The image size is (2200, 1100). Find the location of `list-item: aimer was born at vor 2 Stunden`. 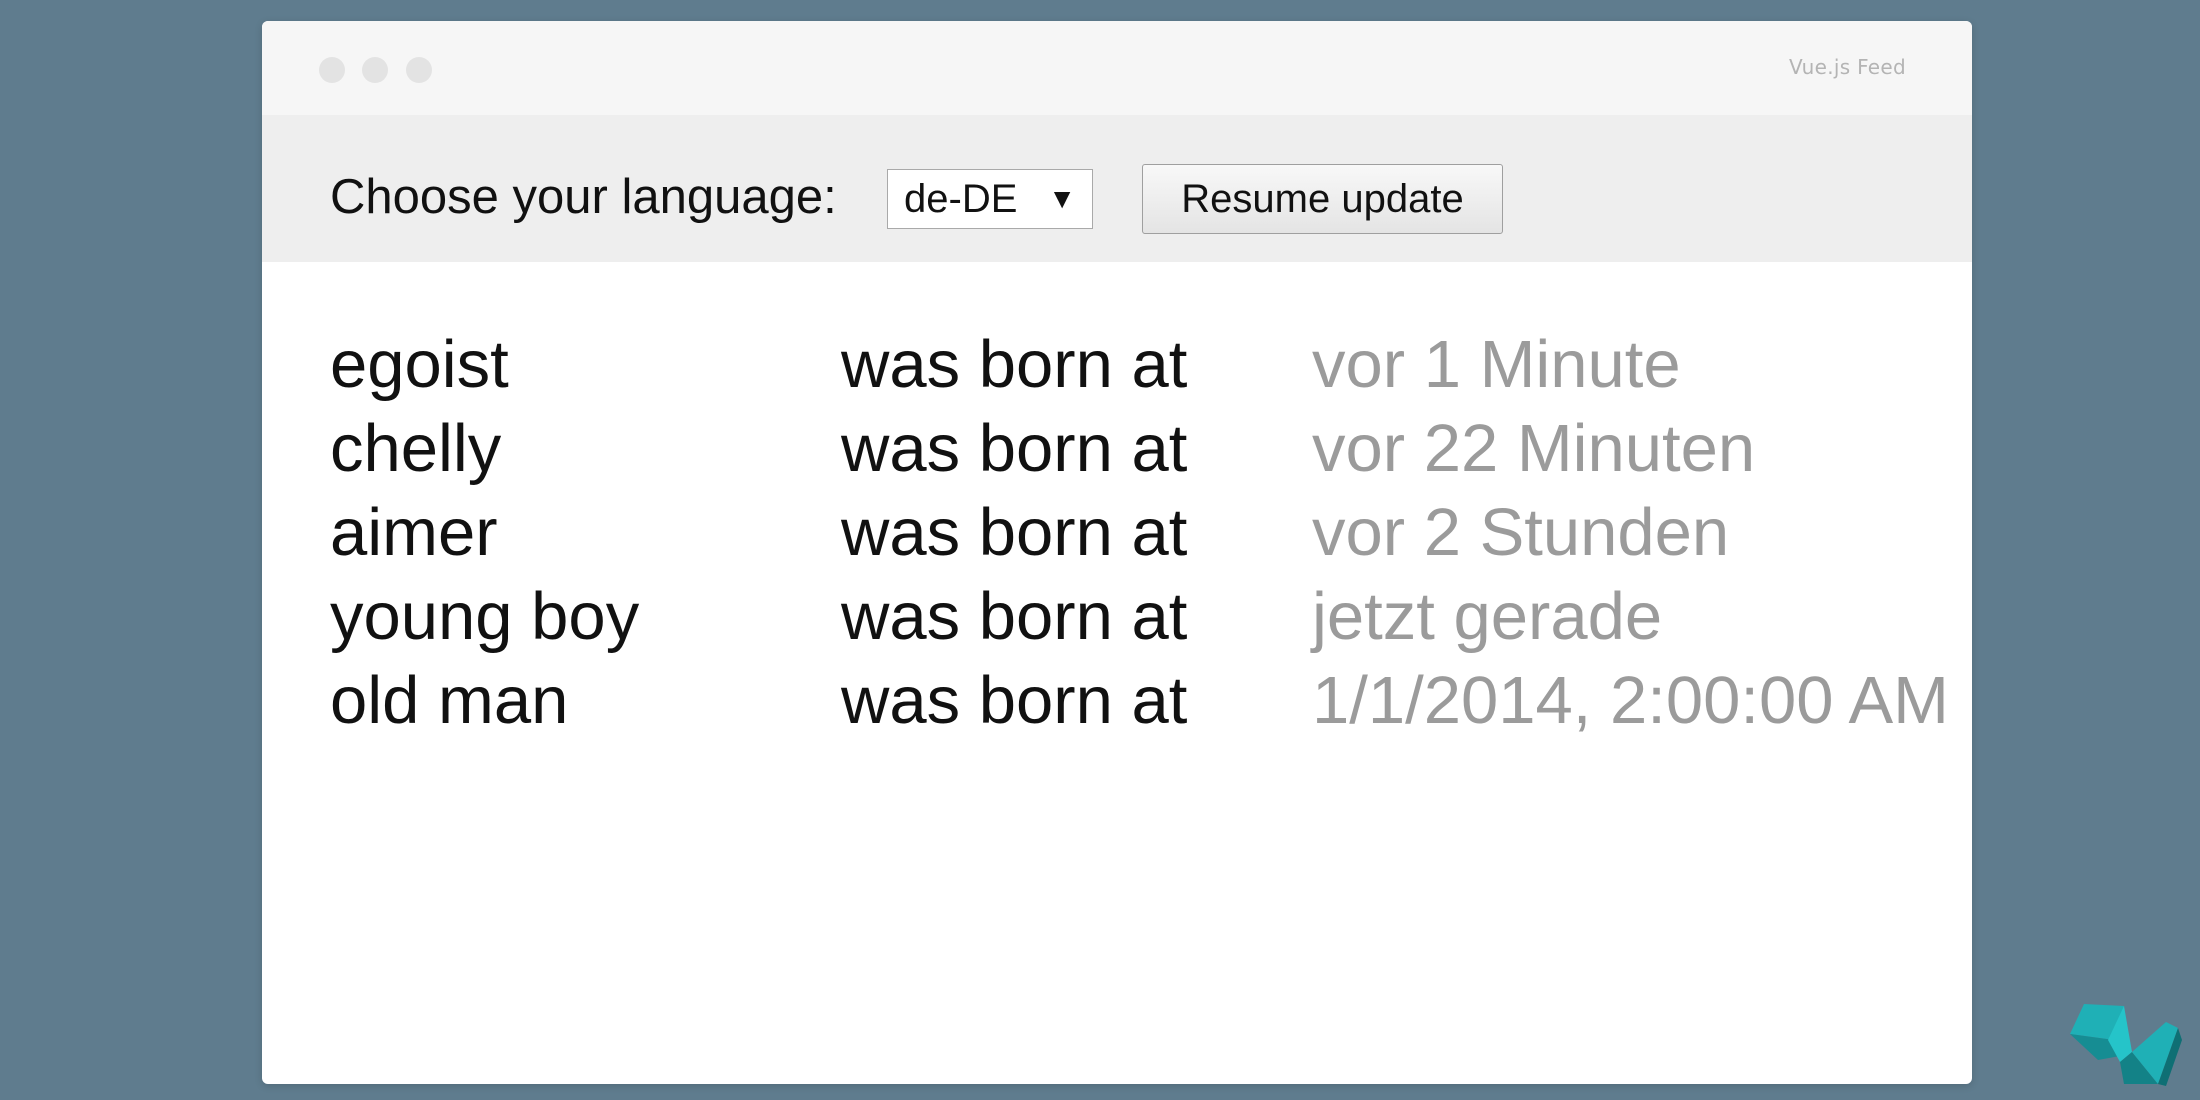

list-item: aimer was born at vor 2 Stunden is located at coordinates (1151, 533).